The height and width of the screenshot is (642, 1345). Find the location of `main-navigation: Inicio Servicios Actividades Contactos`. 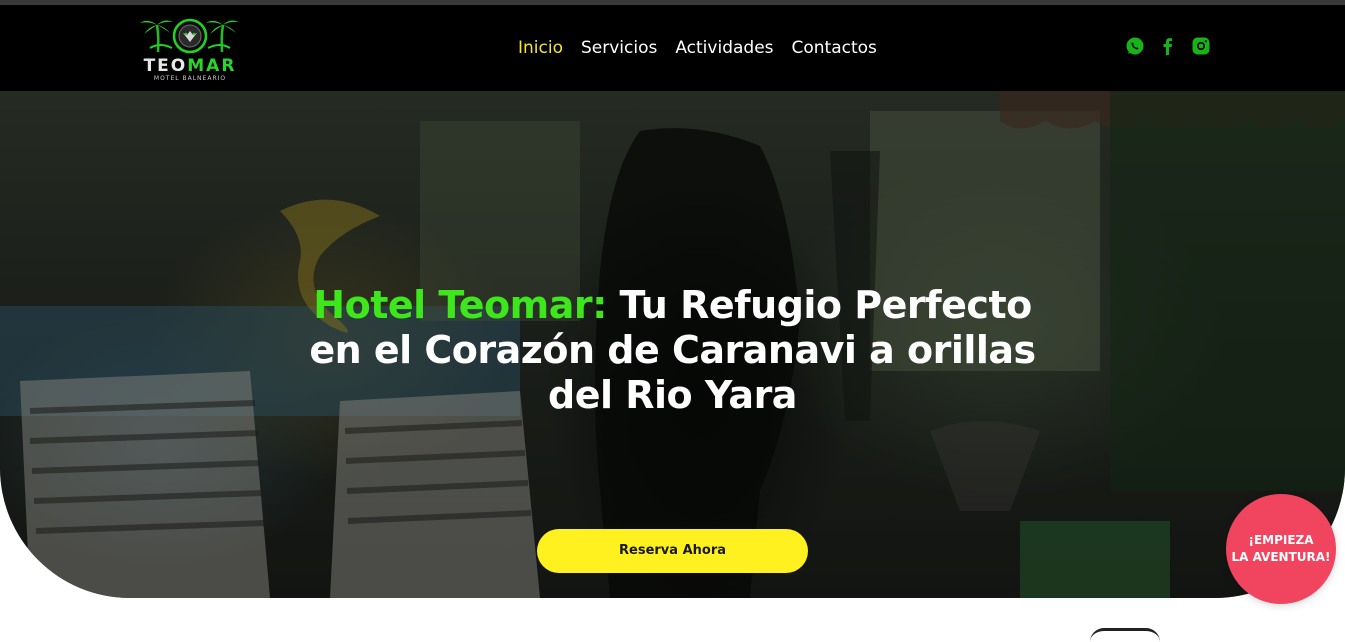

main-navigation: Inicio Servicios Actividades Contactos is located at coordinates (697, 48).